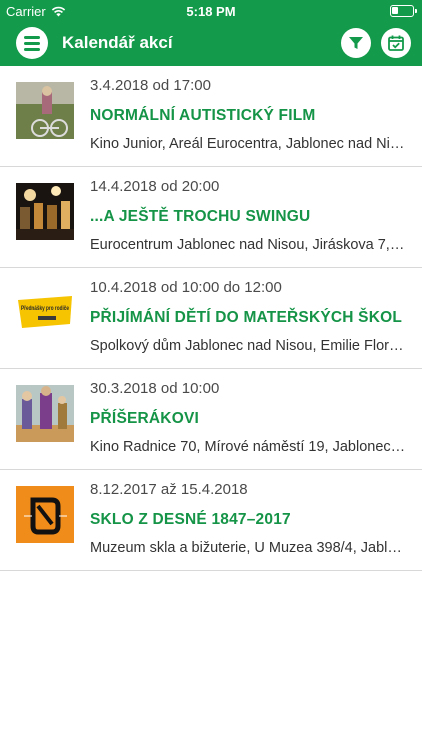 The width and height of the screenshot is (422, 750). I want to click on filter-funnel-icon, so click(356, 43).